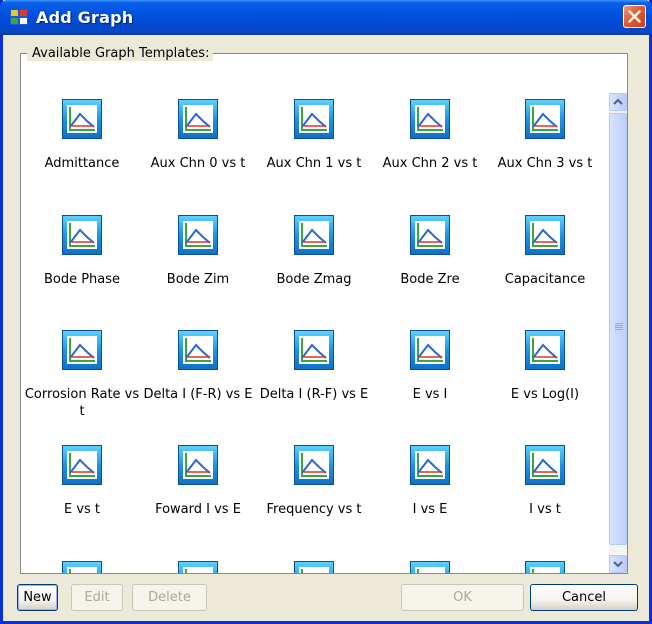 The width and height of the screenshot is (652, 624). I want to click on template-item: Foward I vs E, so click(198, 481).